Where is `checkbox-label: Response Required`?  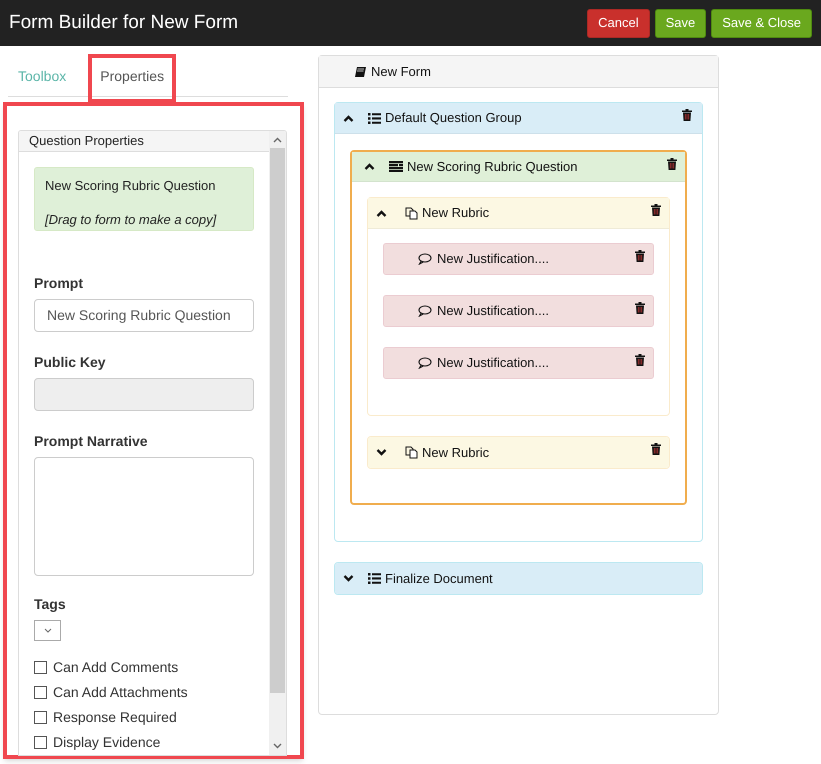 checkbox-label: Response Required is located at coordinates (115, 717).